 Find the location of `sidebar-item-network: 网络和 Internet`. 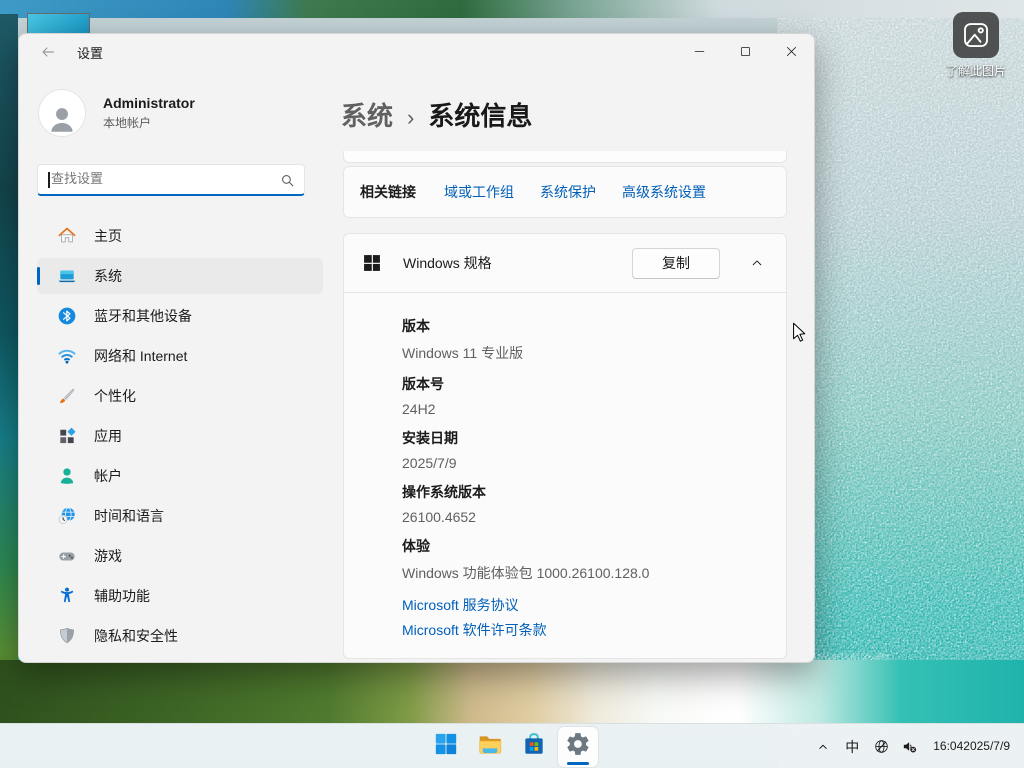

sidebar-item-network: 网络和 Internet is located at coordinates (180, 356).